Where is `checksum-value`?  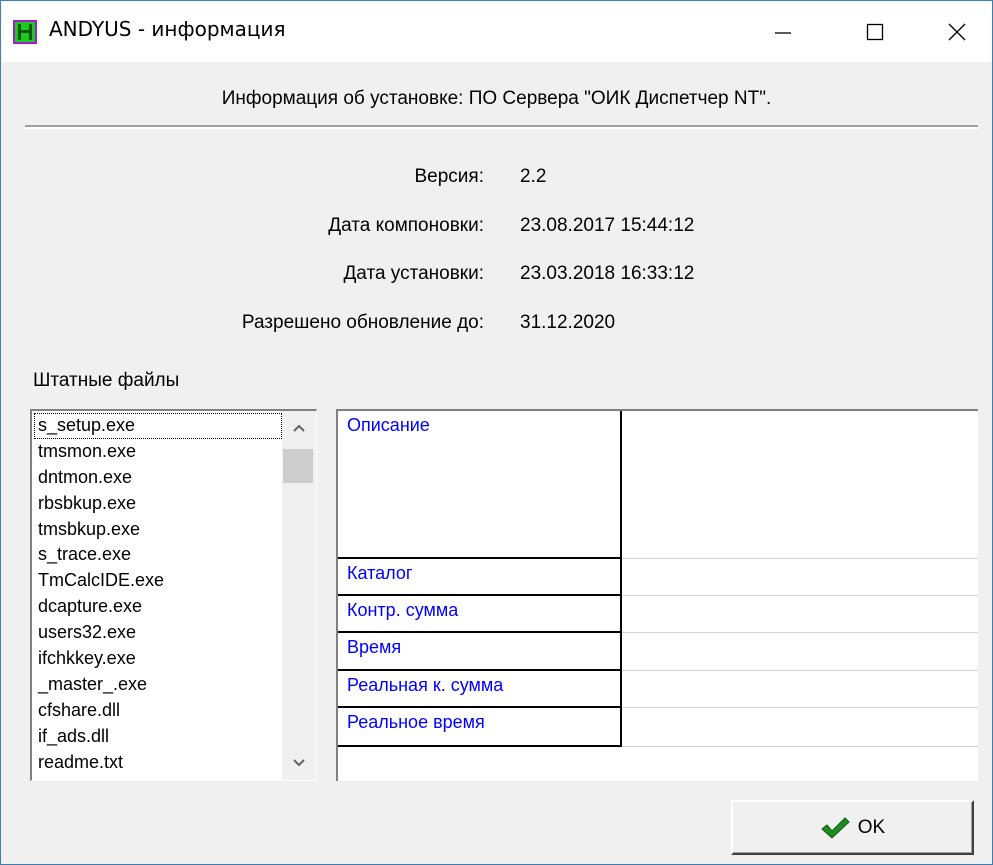 checksum-value is located at coordinates (800, 614).